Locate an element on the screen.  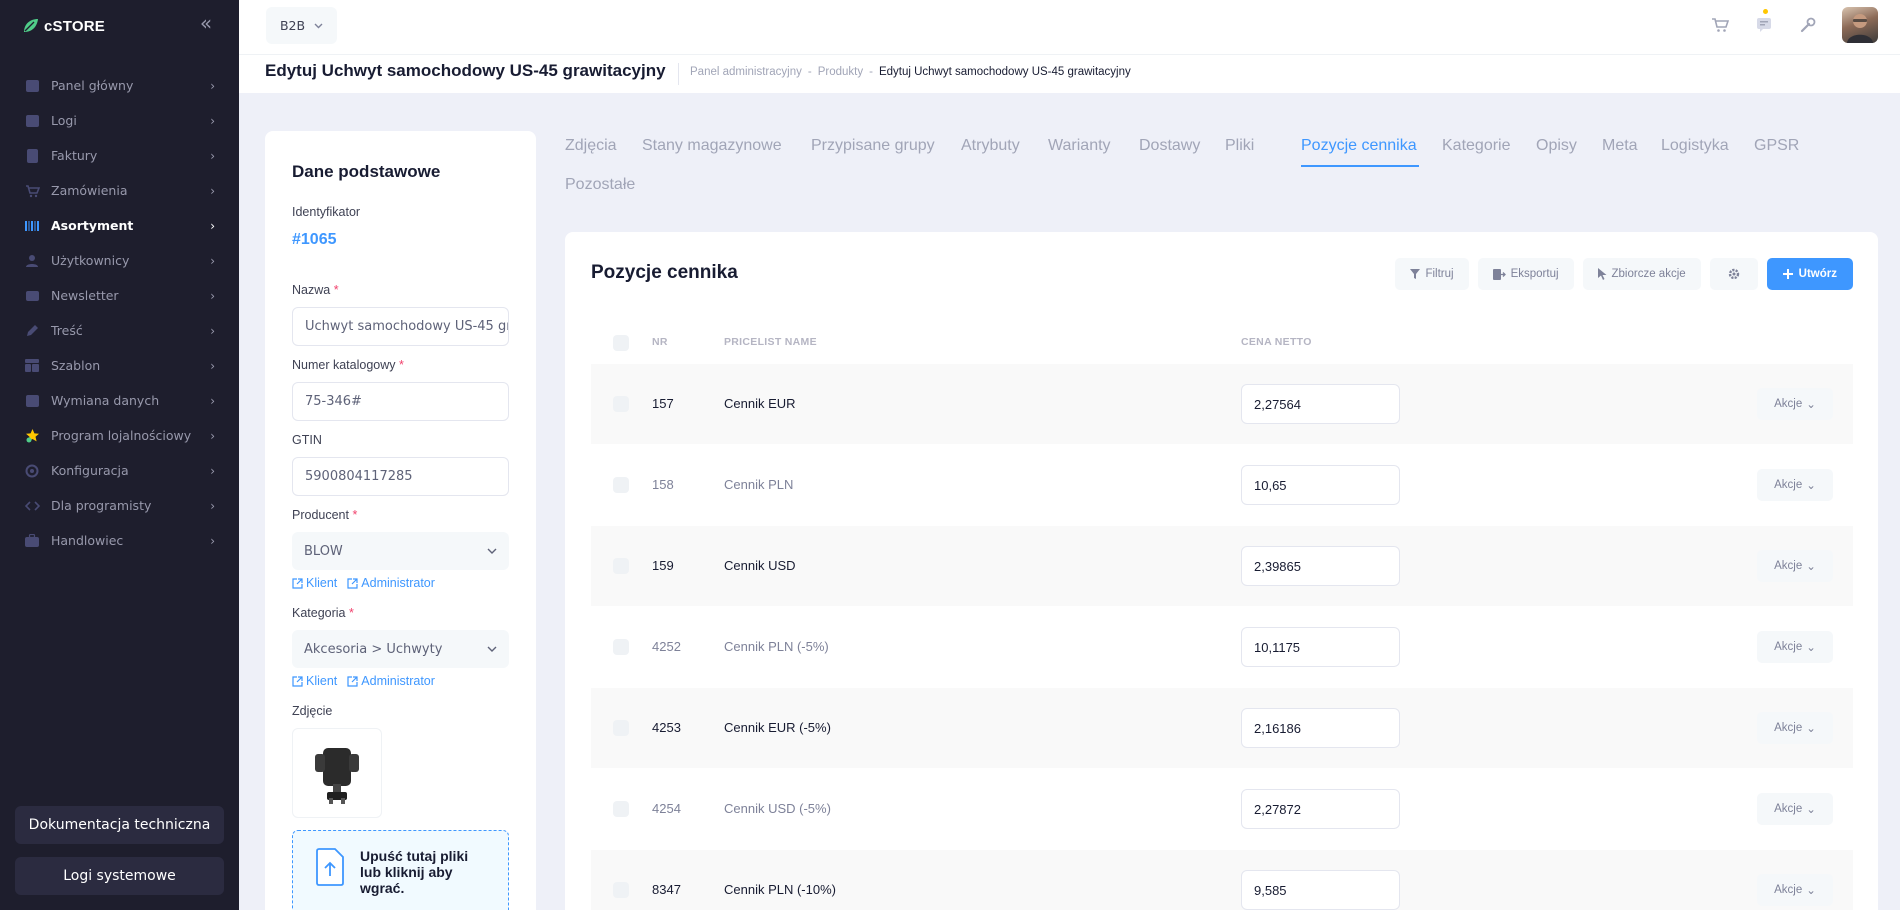
row-pricelist-name: Cennik PLN (-10%) is located at coordinates (780, 889).